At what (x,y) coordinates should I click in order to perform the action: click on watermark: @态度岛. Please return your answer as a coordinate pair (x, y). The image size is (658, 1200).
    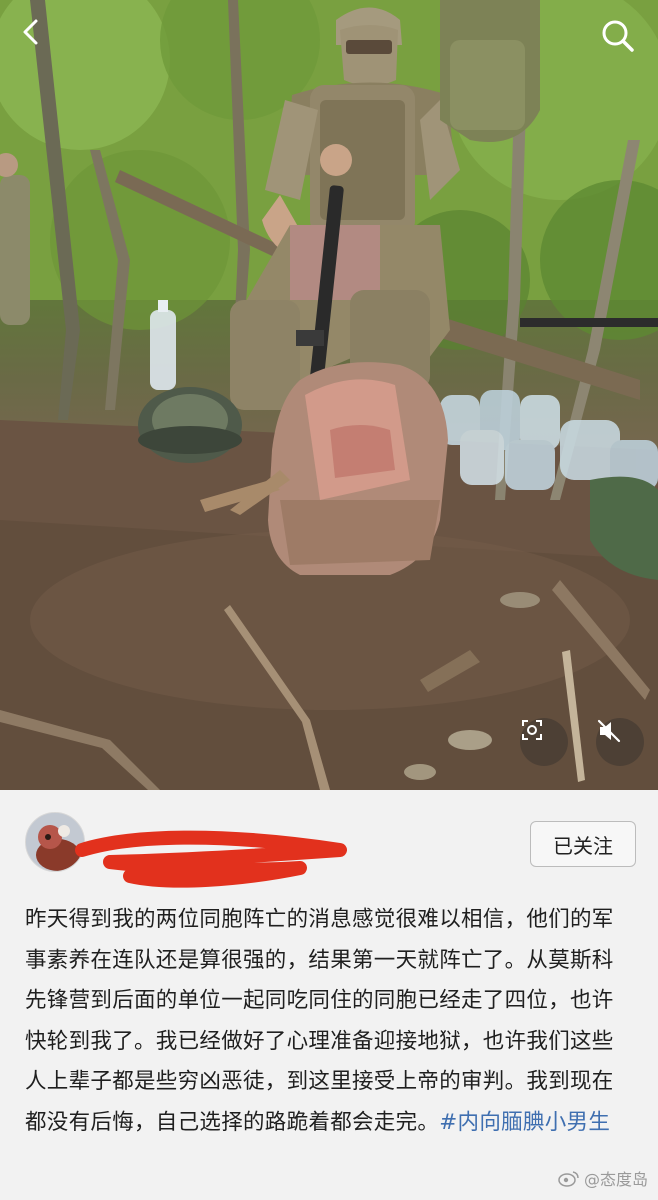
    Looking at the image, I should click on (603, 1178).